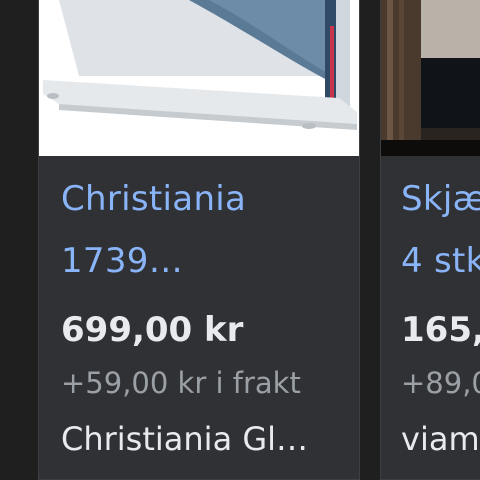 The height and width of the screenshot is (480, 480). What do you see at coordinates (440, 383) in the screenshot?
I see `shipping-cost: +89,0` at bounding box center [440, 383].